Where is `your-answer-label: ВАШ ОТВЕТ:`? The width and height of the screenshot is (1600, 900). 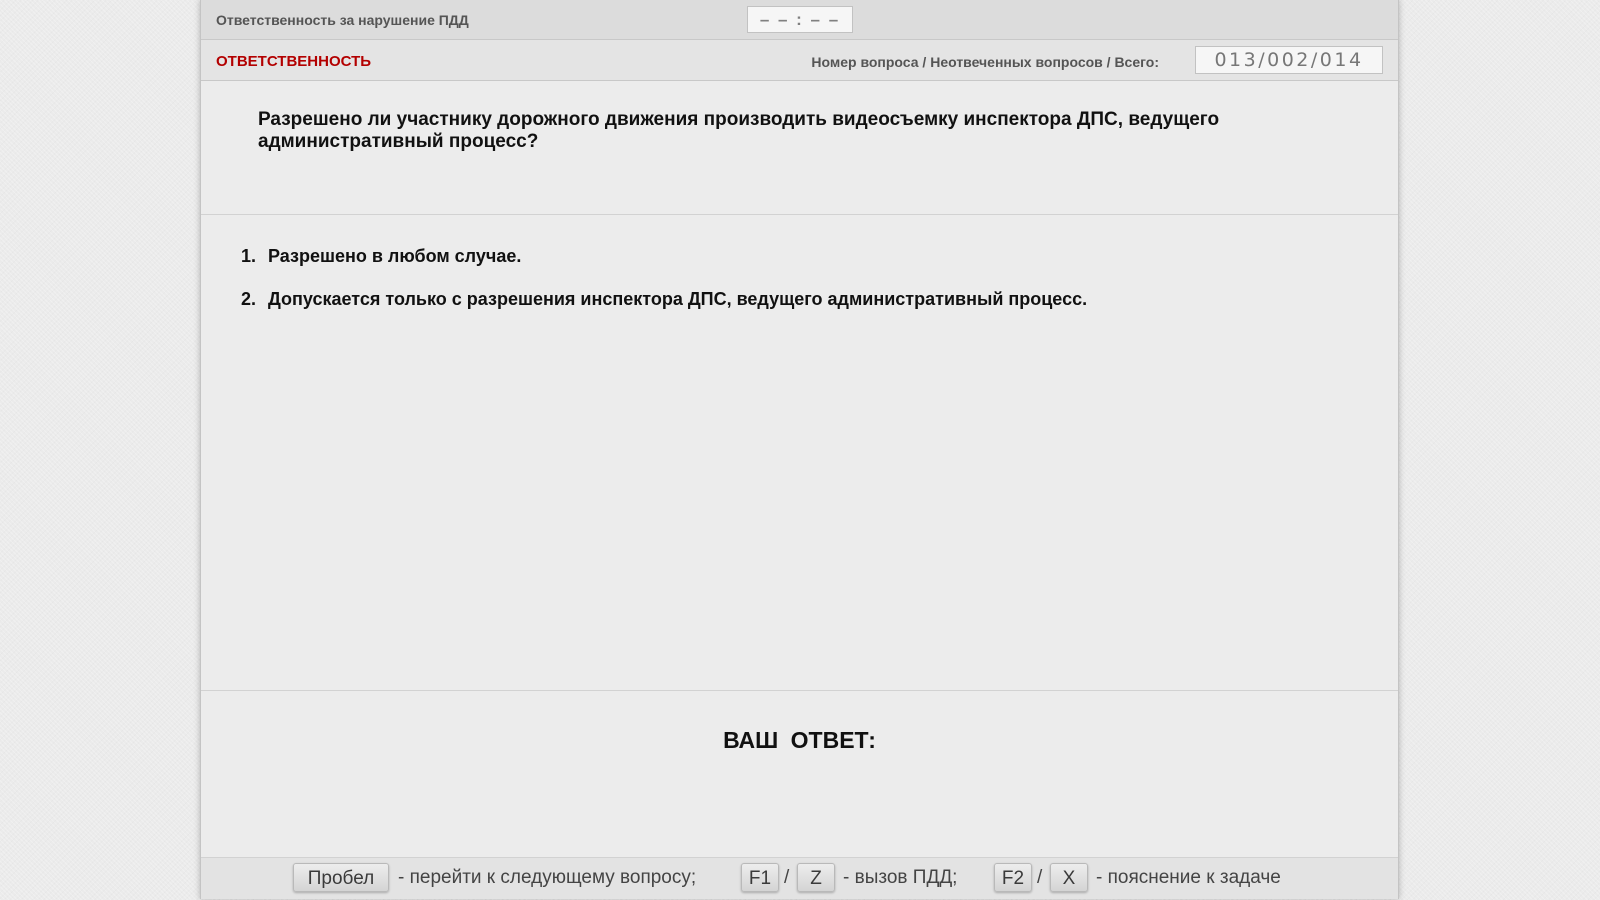 your-answer-label: ВАШ ОТВЕТ: is located at coordinates (799, 740).